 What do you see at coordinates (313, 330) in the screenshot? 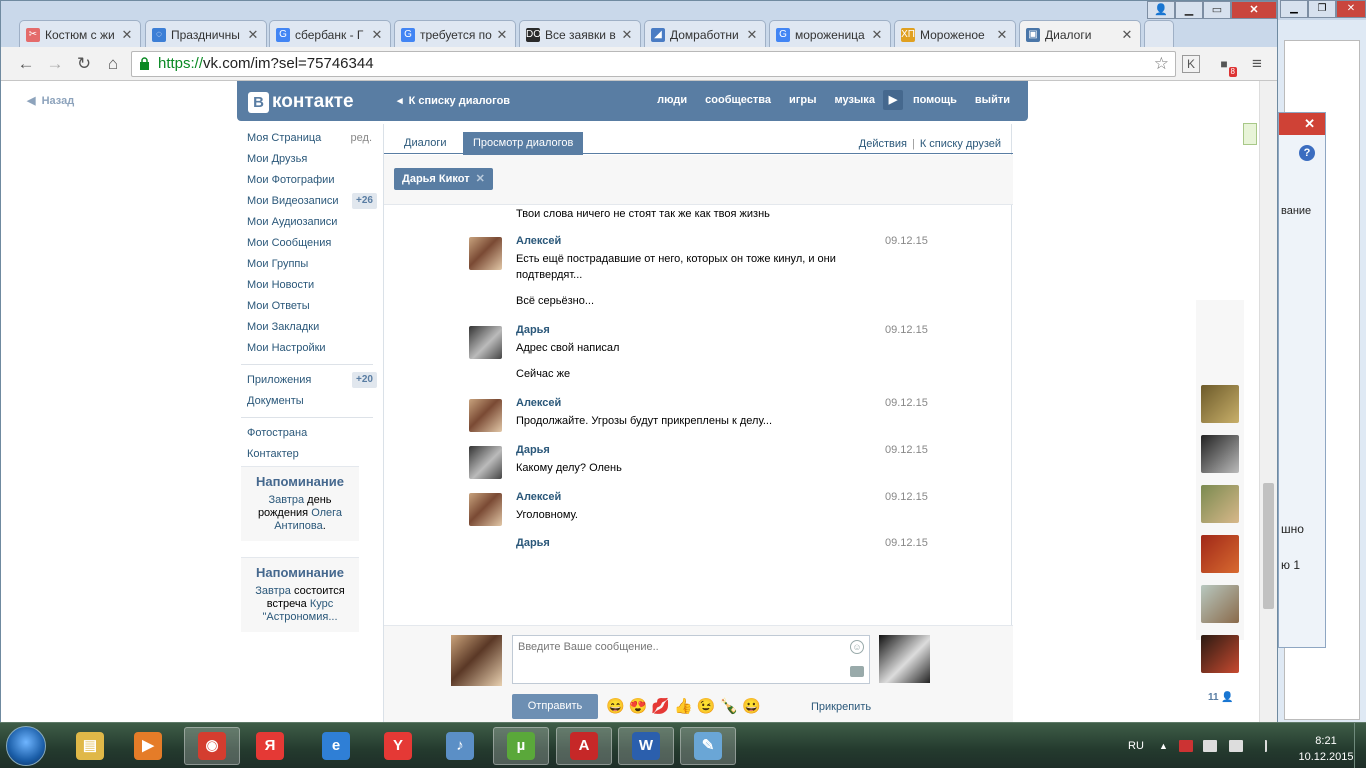
I see `sidebar-item: Мои Закладки` at bounding box center [313, 330].